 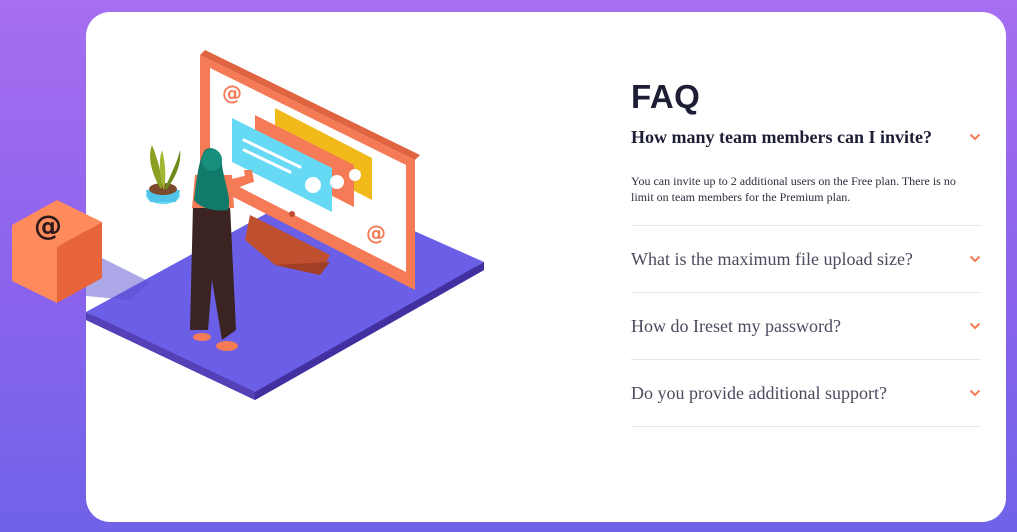 I want to click on plant, so click(x=163, y=174).